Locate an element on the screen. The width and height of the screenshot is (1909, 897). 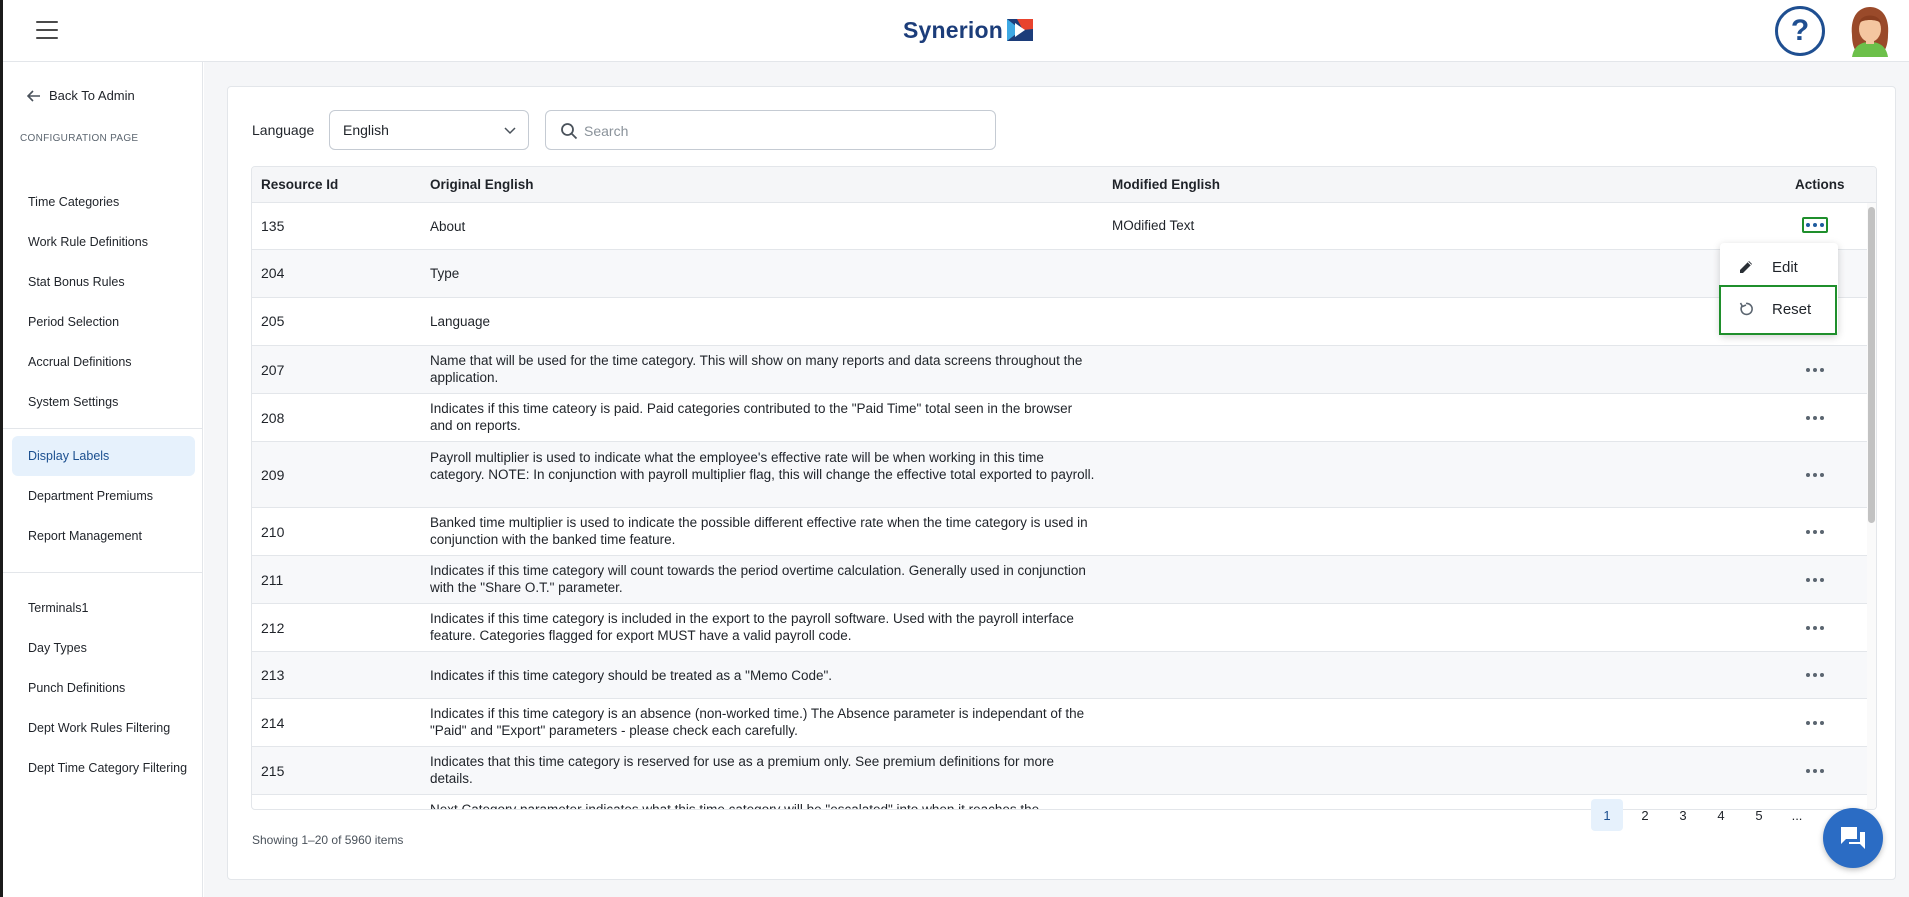
resource-id-cell: 214 is located at coordinates (273, 723).